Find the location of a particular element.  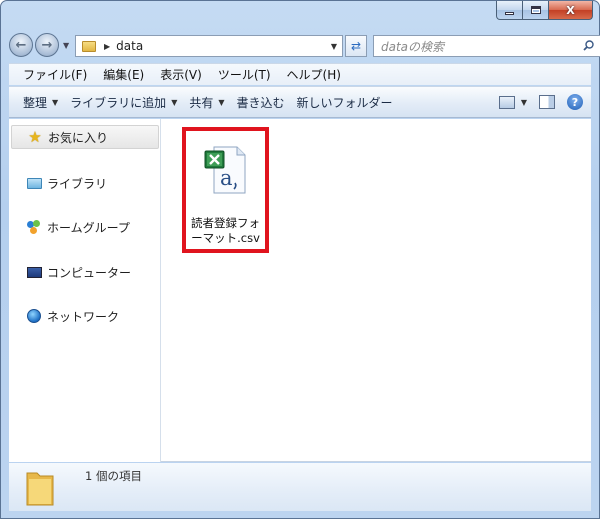

search-icon is located at coordinates (588, 45).